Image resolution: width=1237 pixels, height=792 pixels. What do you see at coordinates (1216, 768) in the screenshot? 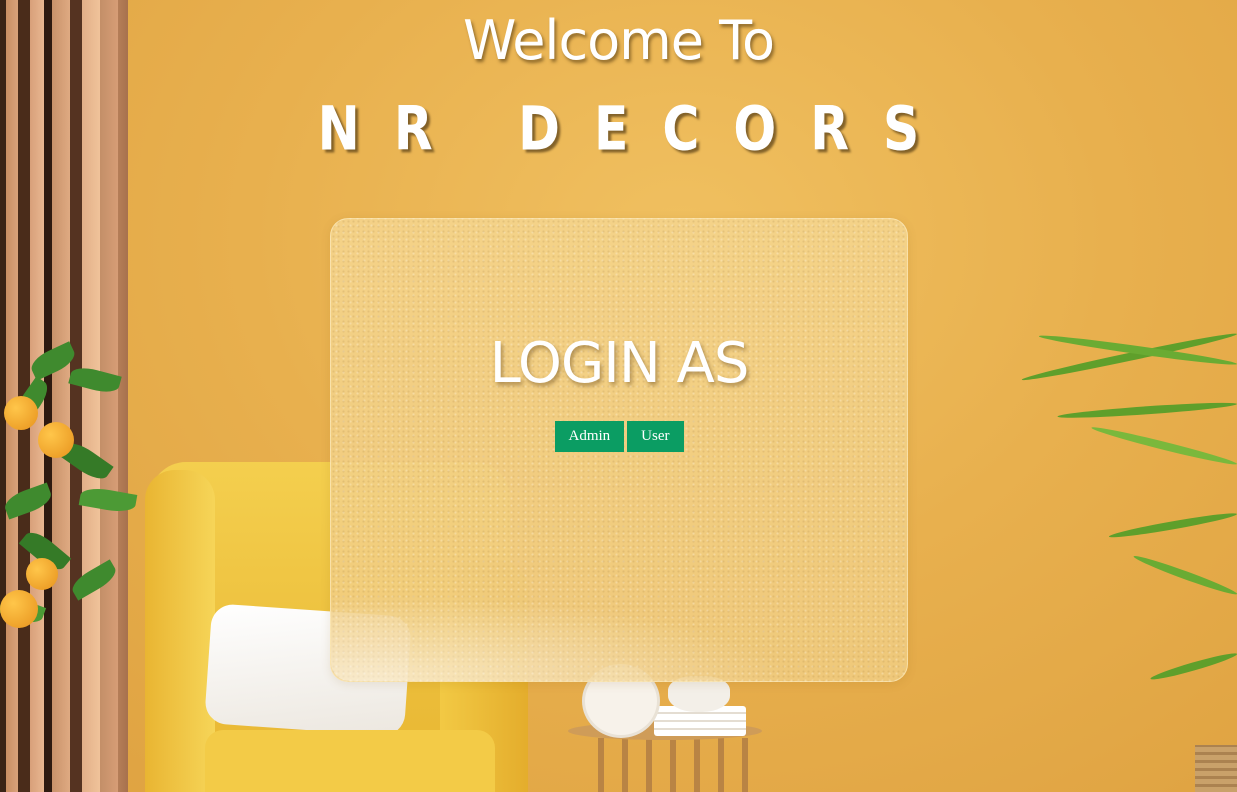
I see `plant-basket` at bounding box center [1216, 768].